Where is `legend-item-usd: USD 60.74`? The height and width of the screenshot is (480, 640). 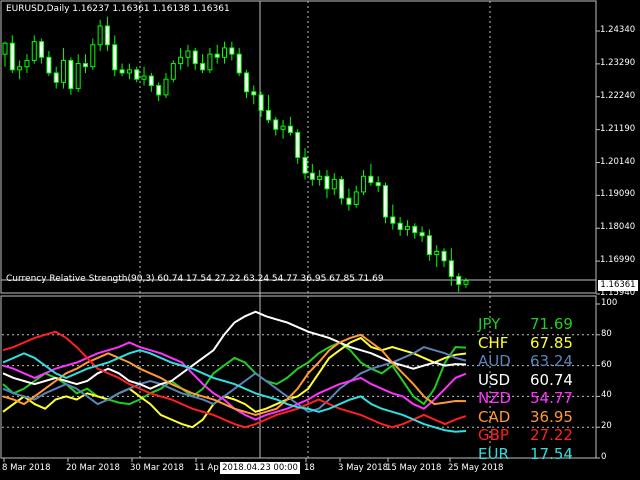
legend-item-usd: USD 60.74 is located at coordinates (537, 380).